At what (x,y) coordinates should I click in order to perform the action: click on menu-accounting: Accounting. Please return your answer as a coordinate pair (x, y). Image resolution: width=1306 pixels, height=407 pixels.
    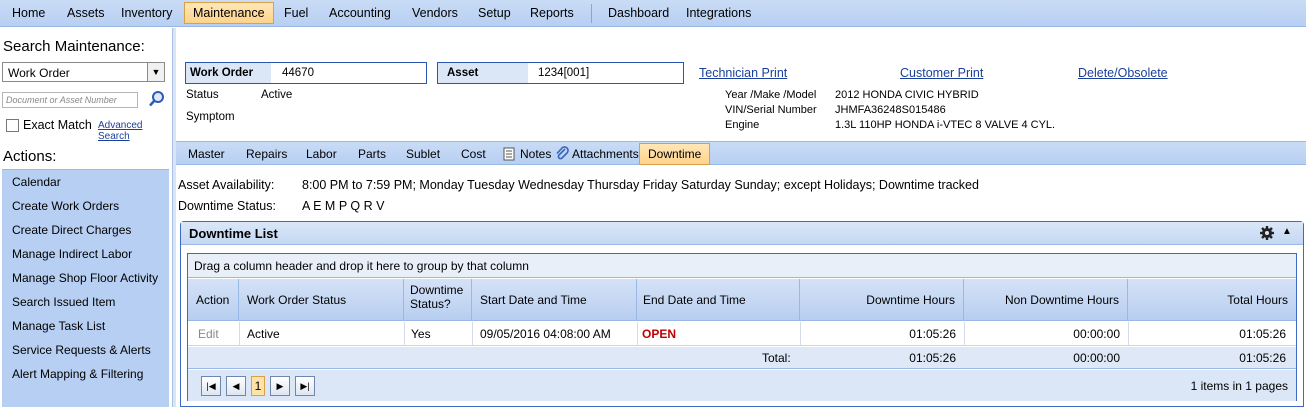
    Looking at the image, I should click on (360, 13).